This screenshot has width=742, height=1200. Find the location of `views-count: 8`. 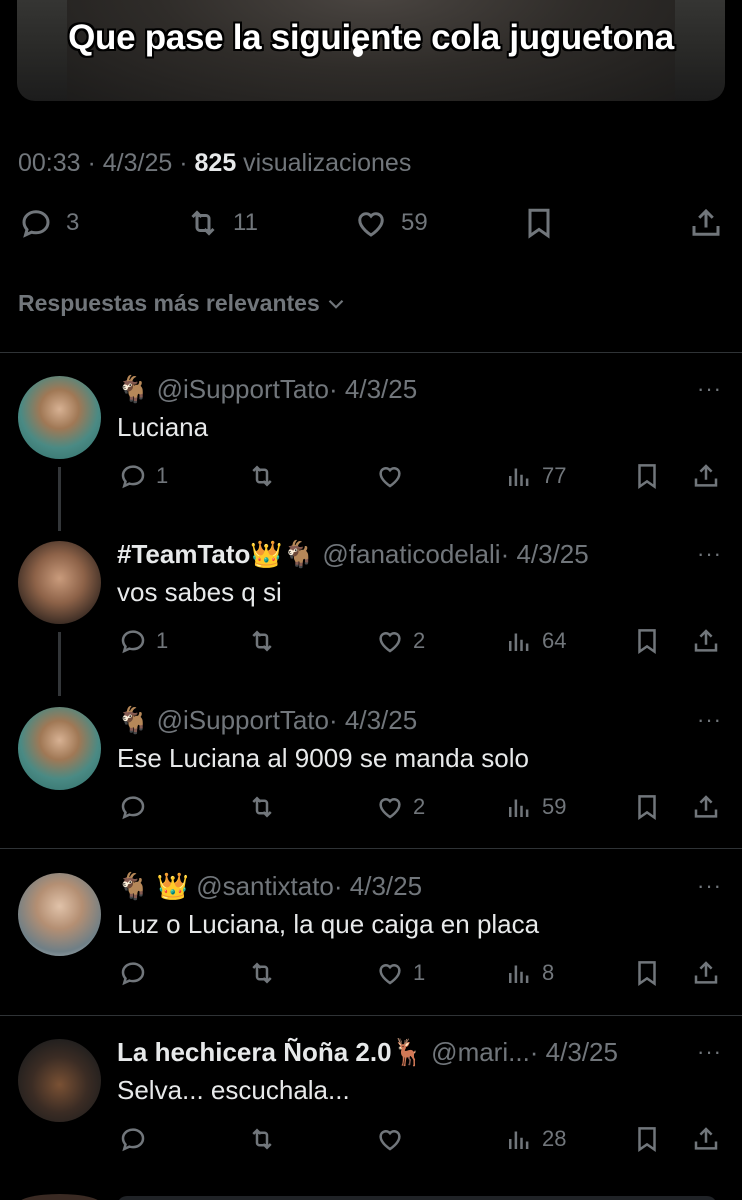

views-count: 8 is located at coordinates (548, 972).